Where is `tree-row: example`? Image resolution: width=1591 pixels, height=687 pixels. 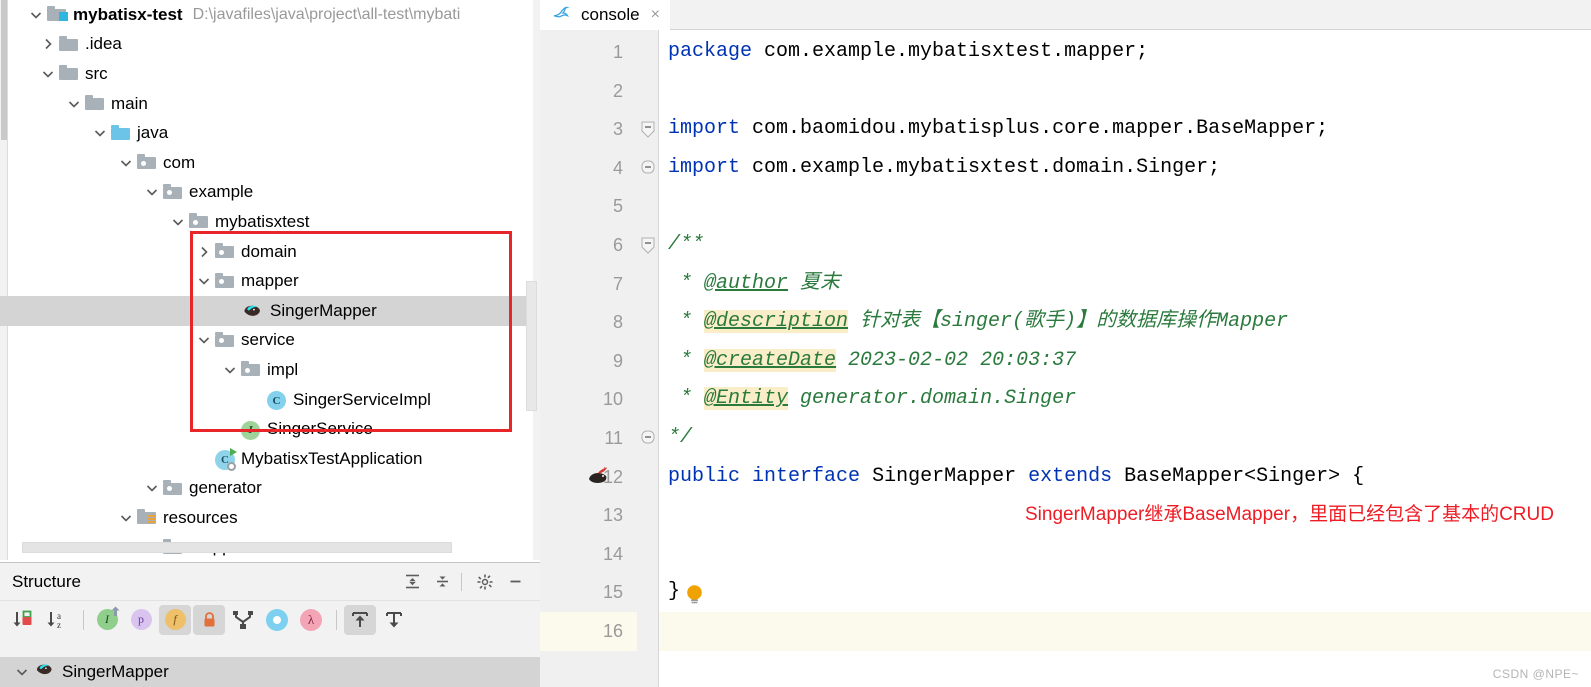 tree-row: example is located at coordinates (270, 193).